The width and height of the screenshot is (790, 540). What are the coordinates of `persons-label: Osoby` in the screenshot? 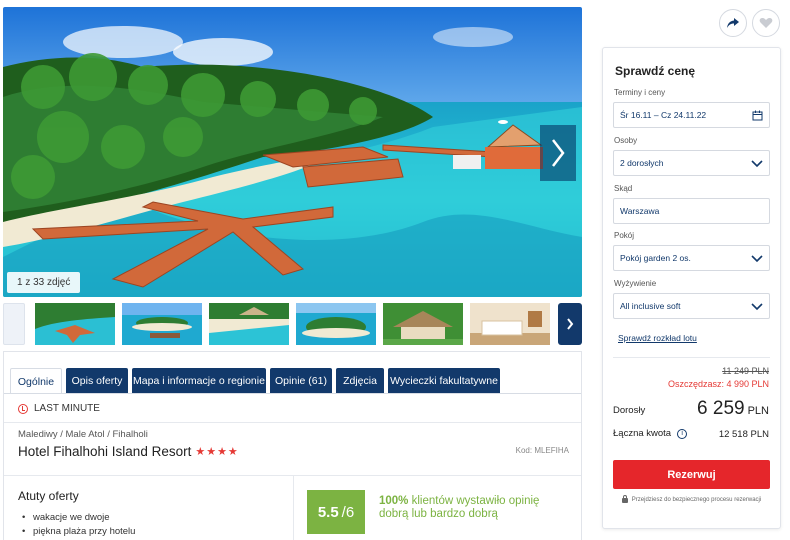 It's located at (626, 140).